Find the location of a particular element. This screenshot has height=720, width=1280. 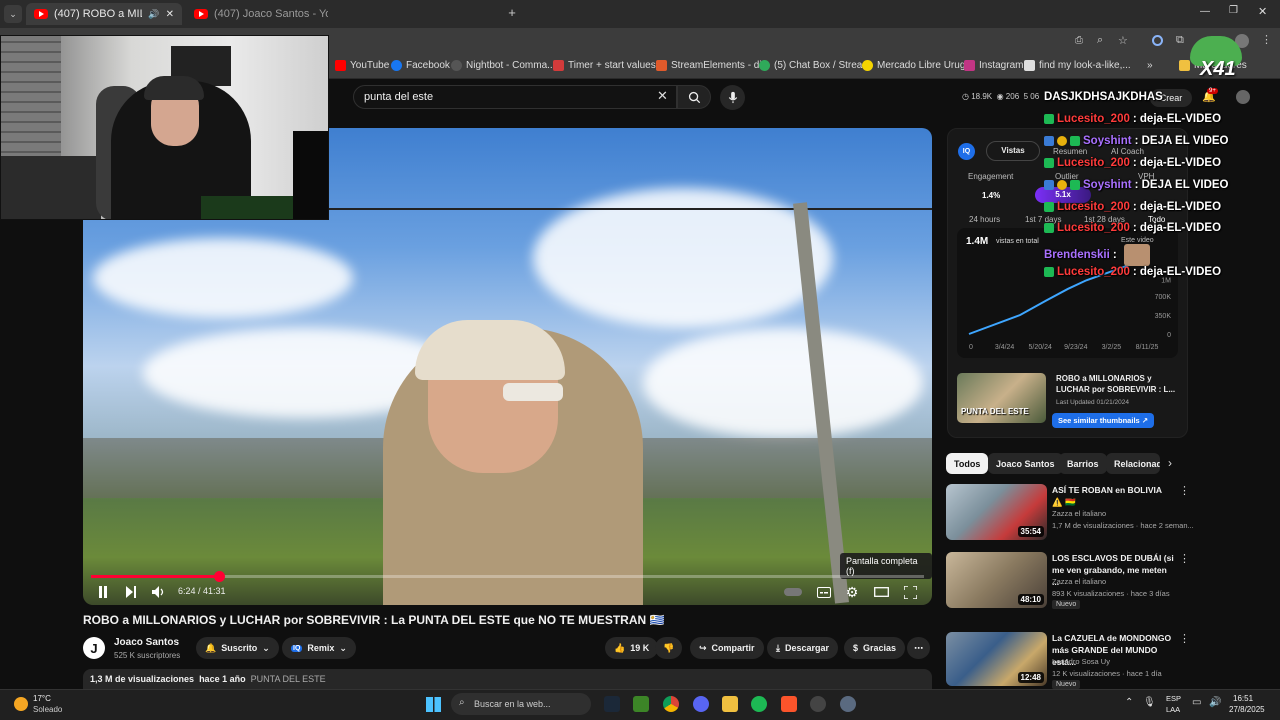

tab-summary: Resumen is located at coordinates (1070, 151).